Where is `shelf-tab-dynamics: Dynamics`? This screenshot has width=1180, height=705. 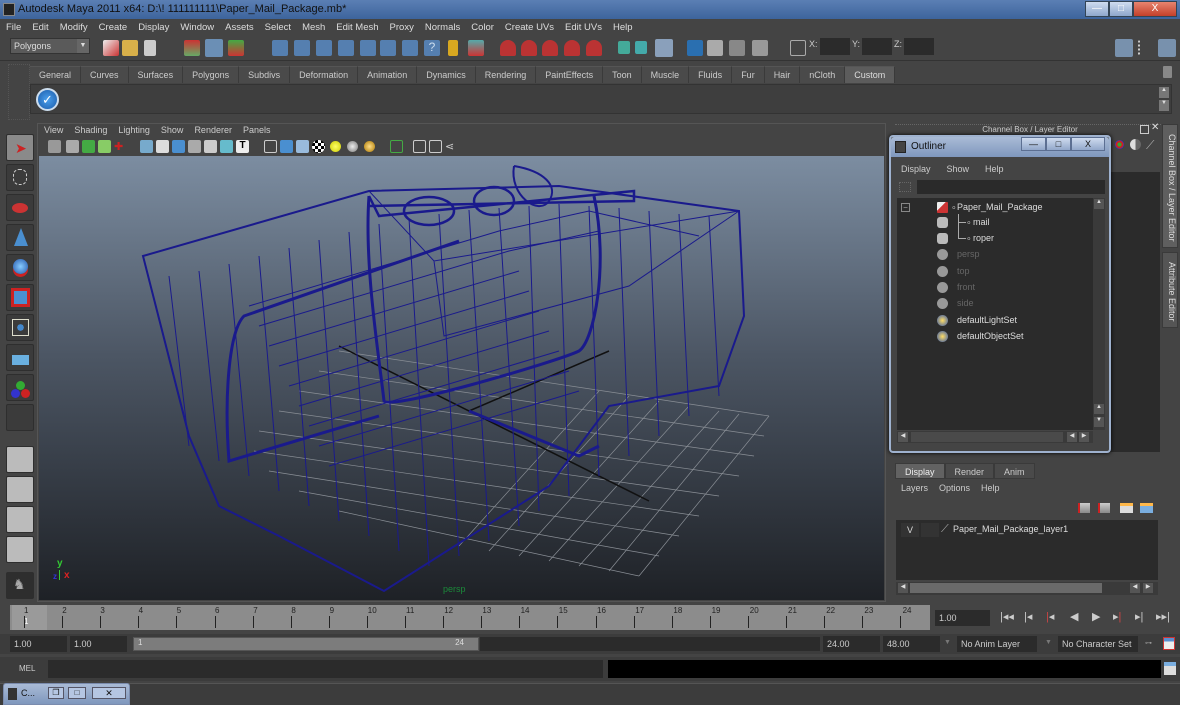 shelf-tab-dynamics: Dynamics is located at coordinates (446, 74).